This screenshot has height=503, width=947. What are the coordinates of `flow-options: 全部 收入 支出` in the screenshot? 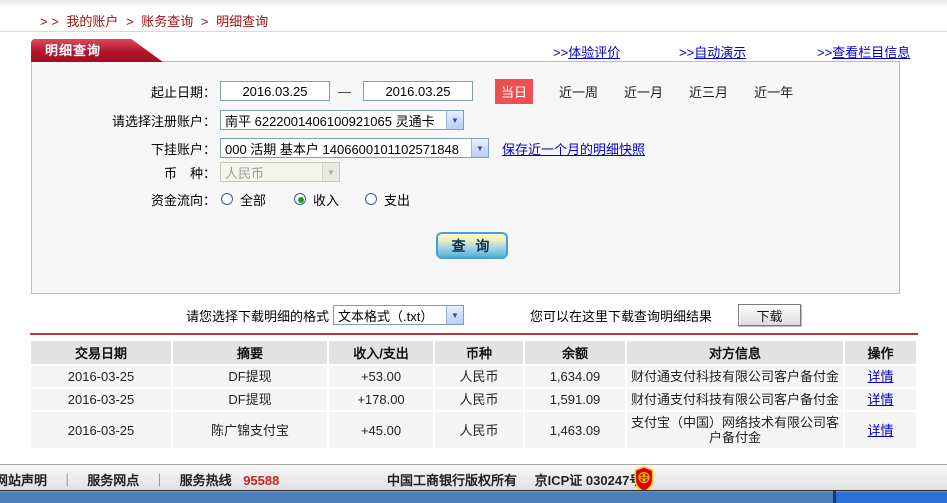 It's located at (313, 199).